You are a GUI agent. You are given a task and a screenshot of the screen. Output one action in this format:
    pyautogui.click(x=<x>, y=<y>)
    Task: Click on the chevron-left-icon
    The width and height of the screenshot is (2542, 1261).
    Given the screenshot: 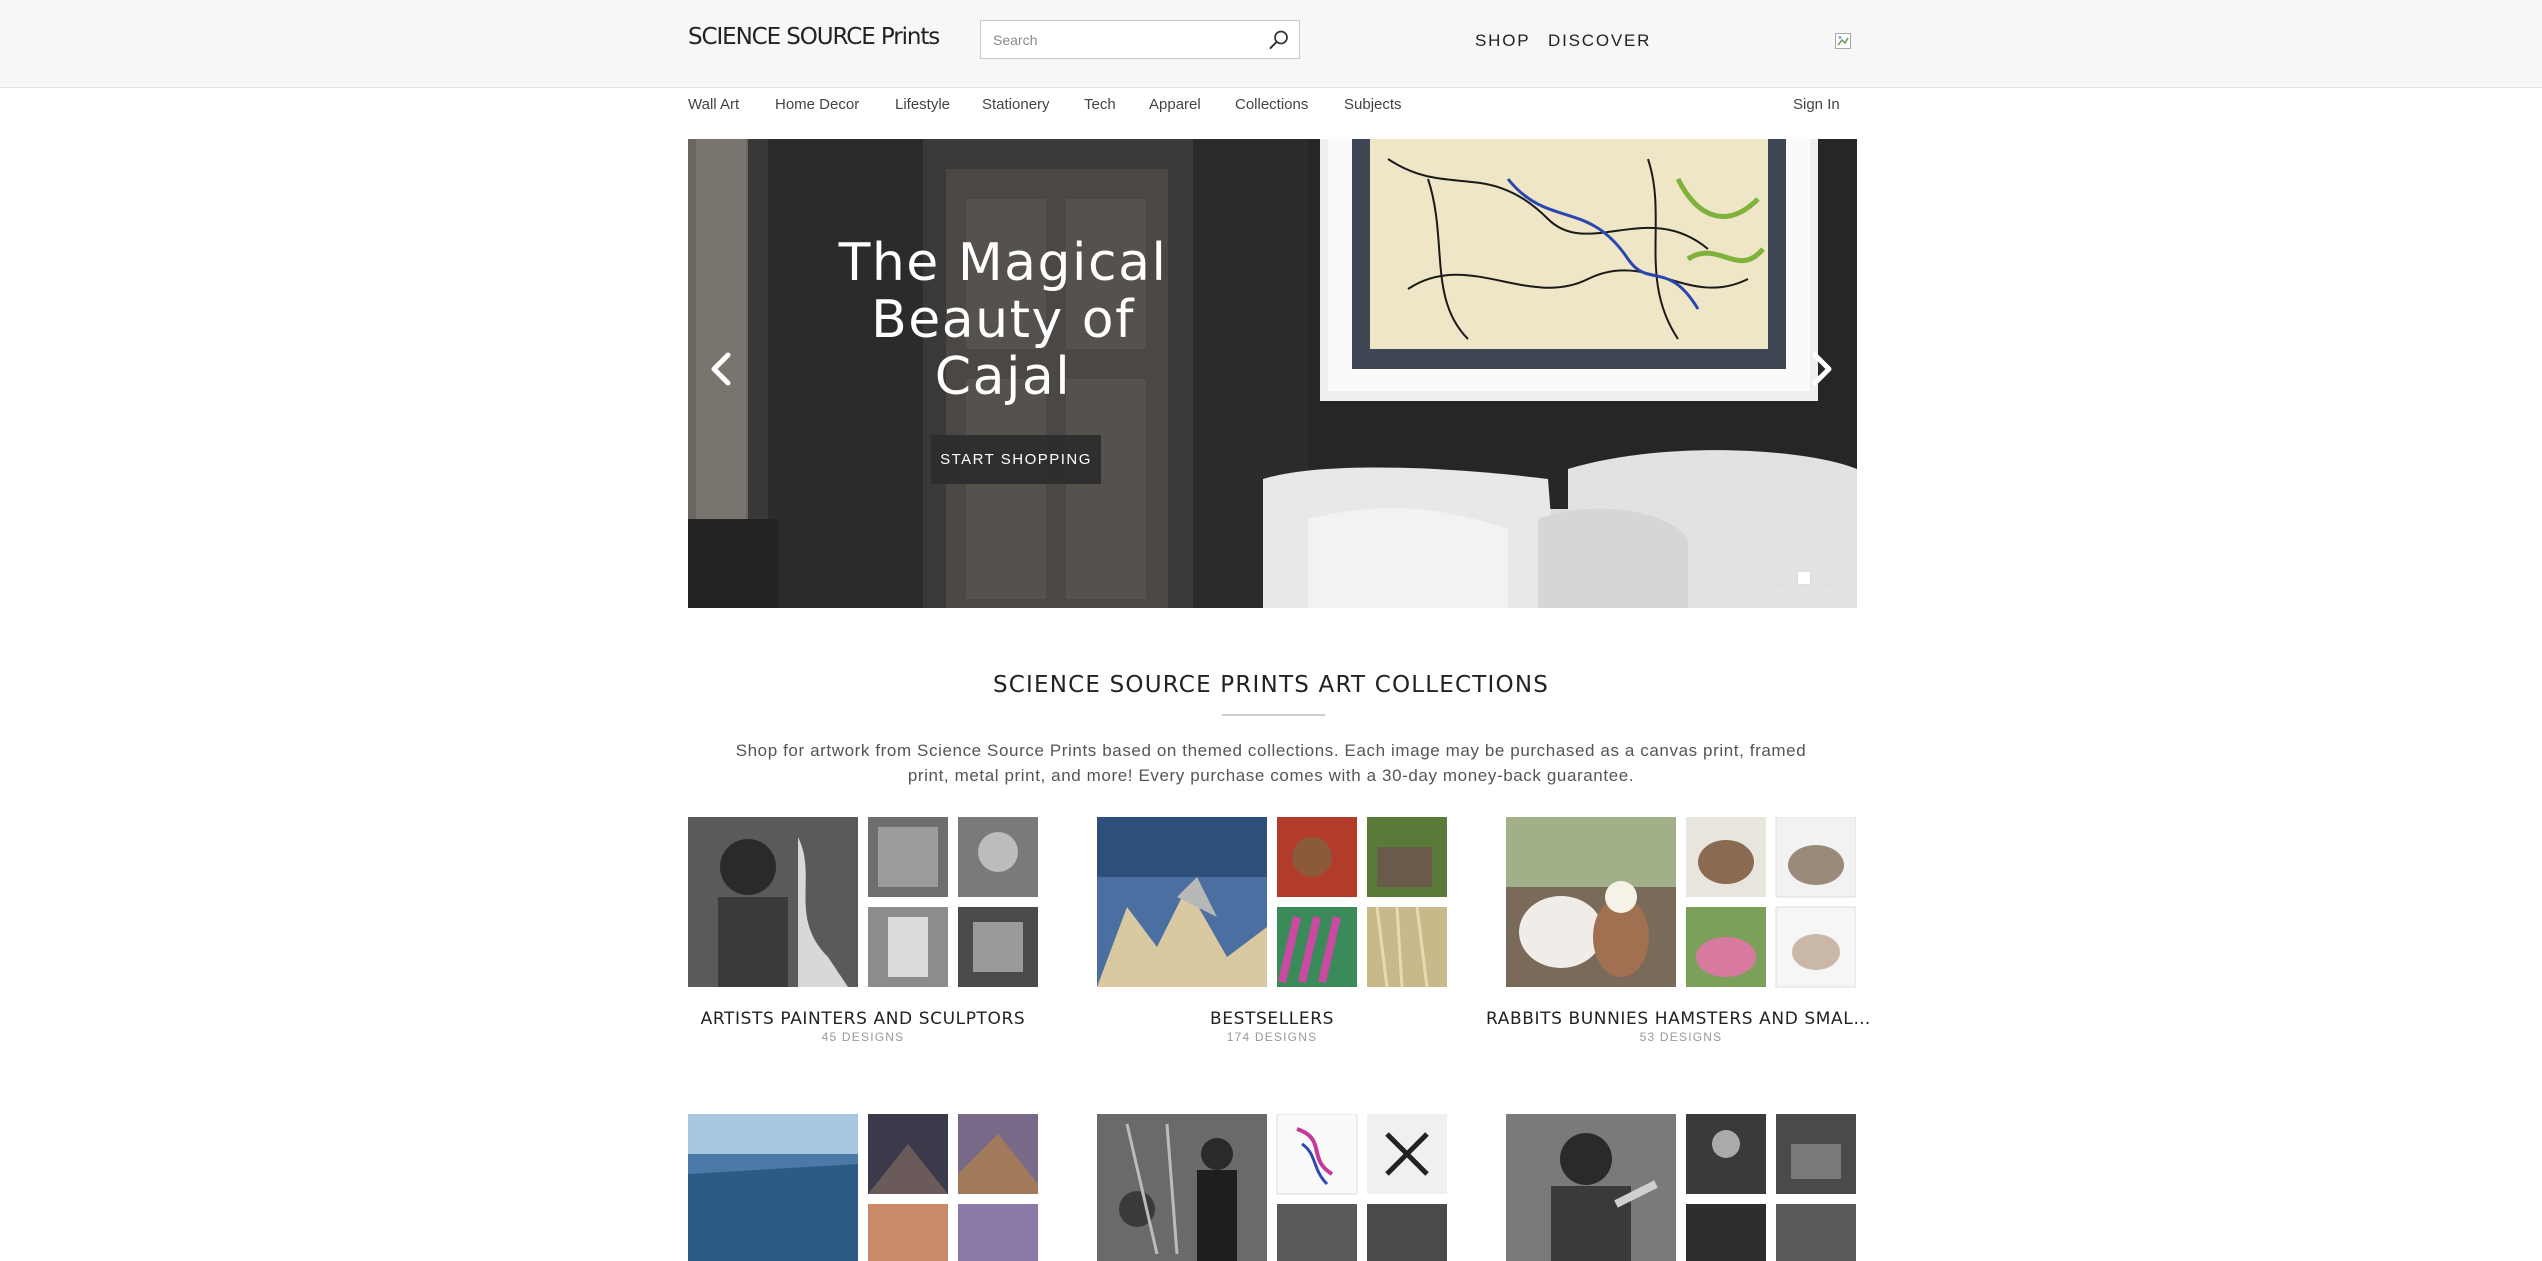 What is the action you would take?
    pyautogui.click(x=721, y=369)
    